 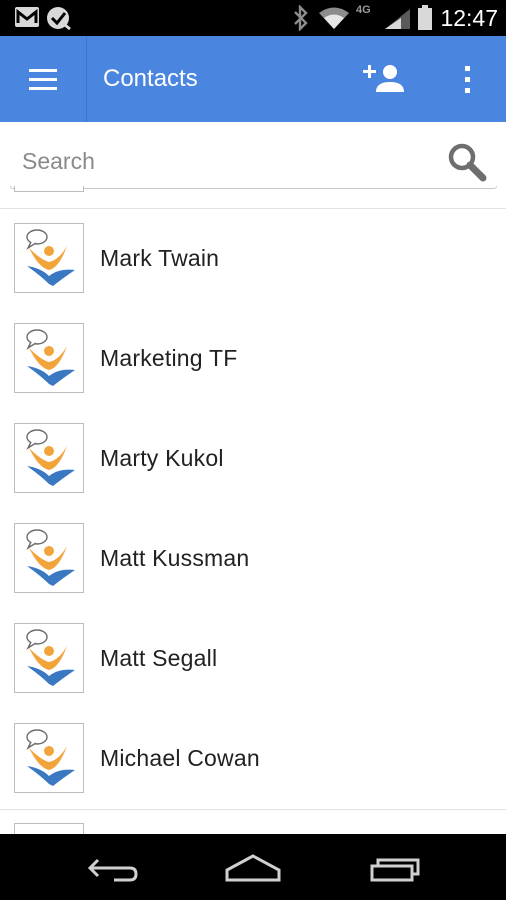 I want to click on app-bar-divider, so click(x=86, y=79).